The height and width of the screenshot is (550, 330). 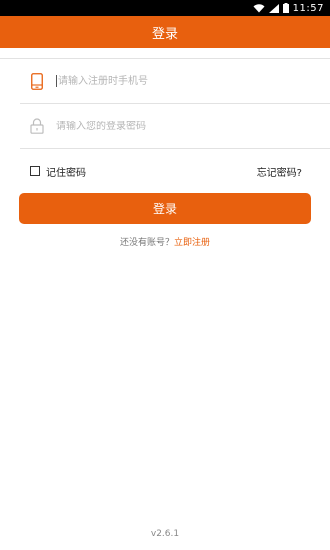 I want to click on remember-label: 记住密码, so click(x=66, y=173).